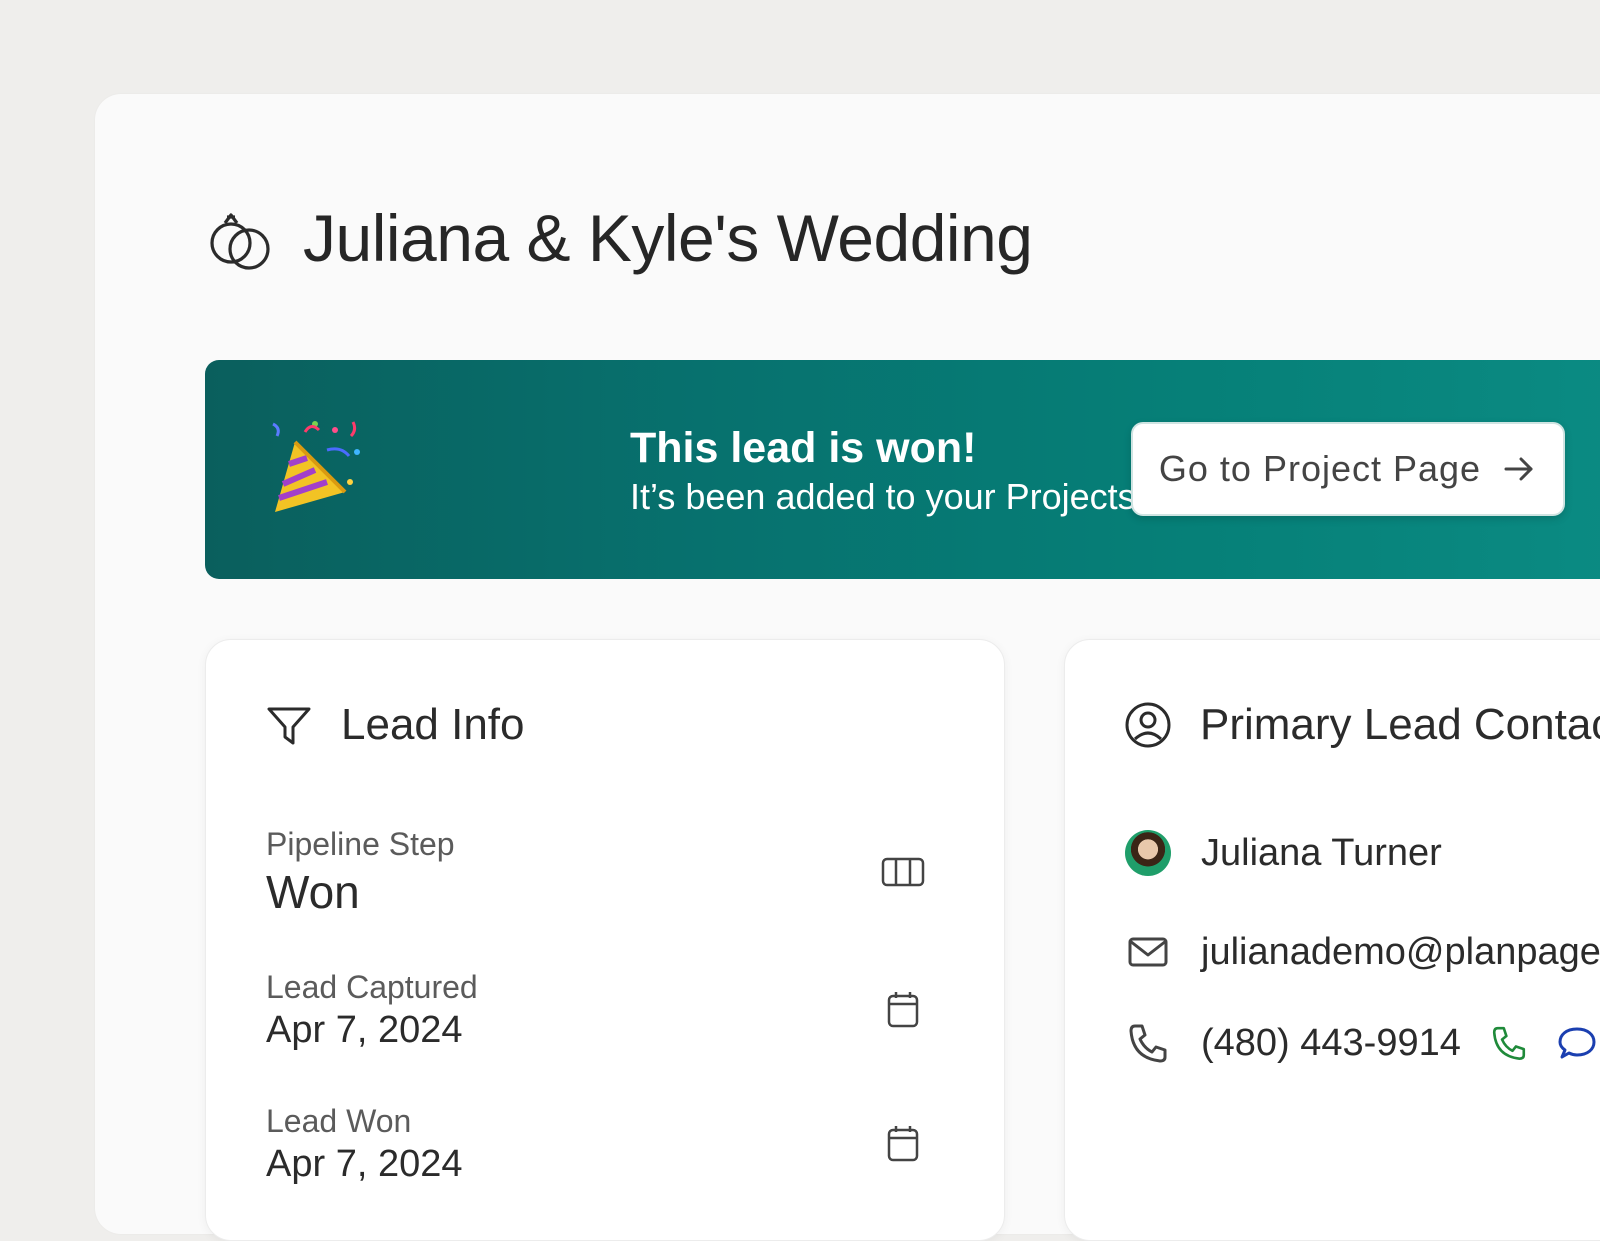 The height and width of the screenshot is (1241, 1600). I want to click on avatar, so click(1148, 853).